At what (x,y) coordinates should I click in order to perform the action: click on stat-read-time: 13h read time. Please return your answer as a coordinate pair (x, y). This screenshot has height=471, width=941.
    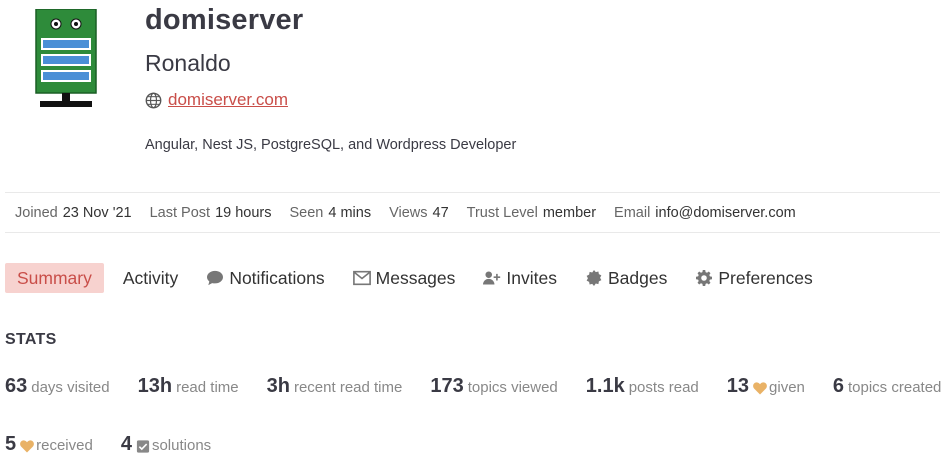
    Looking at the image, I should click on (188, 386).